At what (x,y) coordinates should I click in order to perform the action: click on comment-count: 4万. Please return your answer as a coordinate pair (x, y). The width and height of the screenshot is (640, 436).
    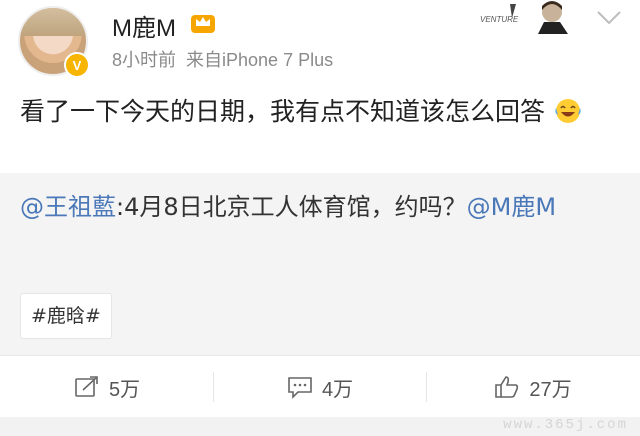
    Looking at the image, I should click on (337, 389).